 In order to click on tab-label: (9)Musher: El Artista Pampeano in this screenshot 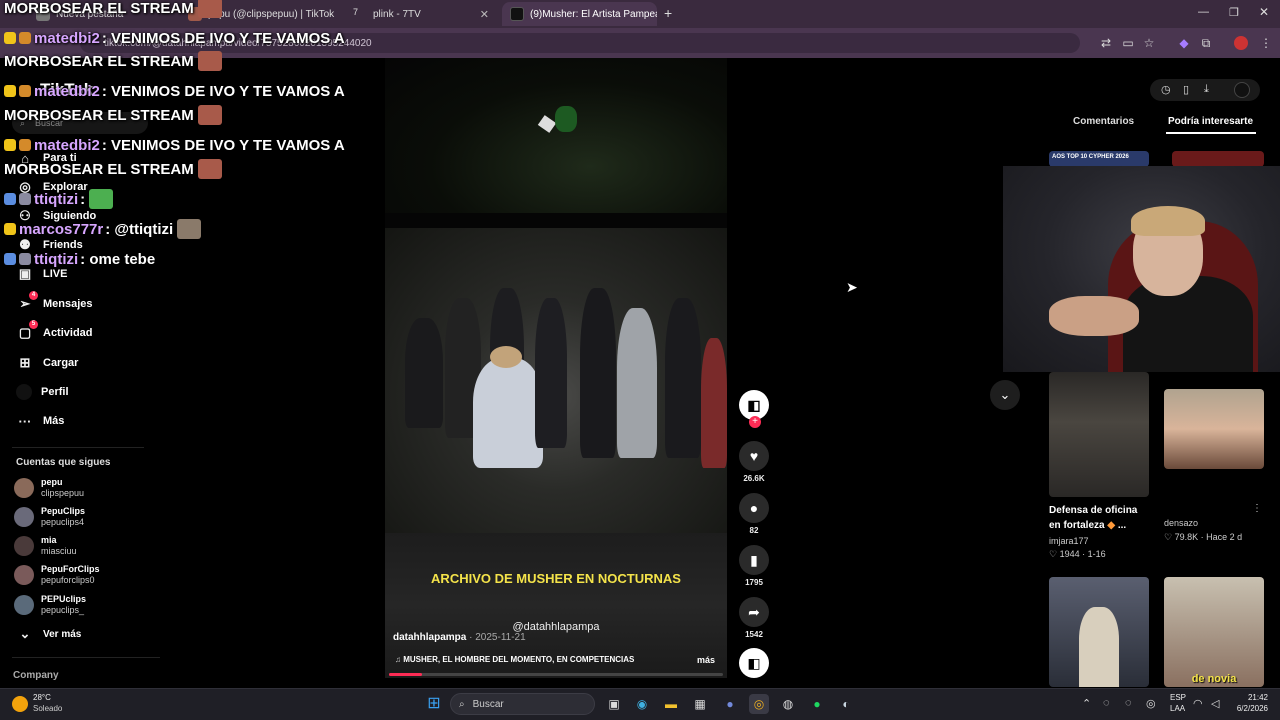, I will do `click(593, 14)`.